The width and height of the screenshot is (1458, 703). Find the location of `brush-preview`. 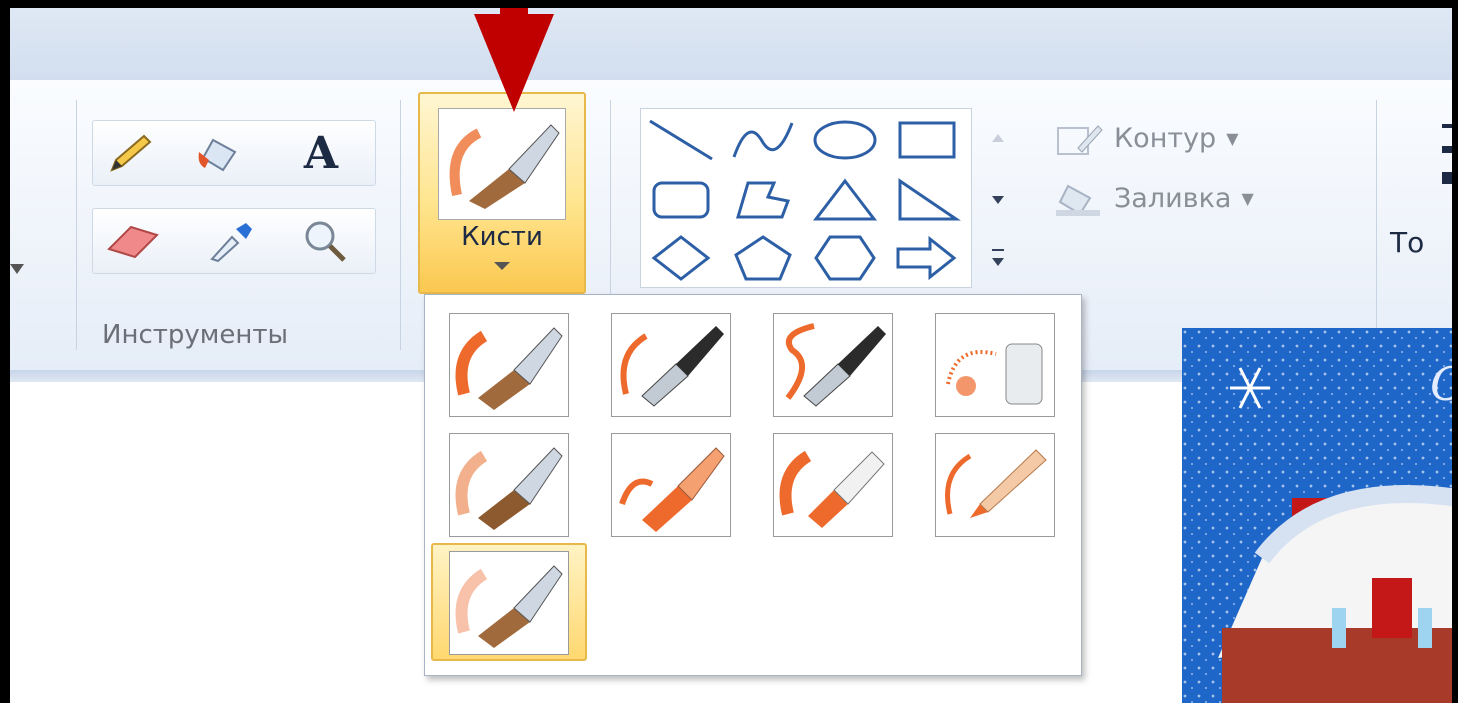

brush-preview is located at coordinates (502, 164).